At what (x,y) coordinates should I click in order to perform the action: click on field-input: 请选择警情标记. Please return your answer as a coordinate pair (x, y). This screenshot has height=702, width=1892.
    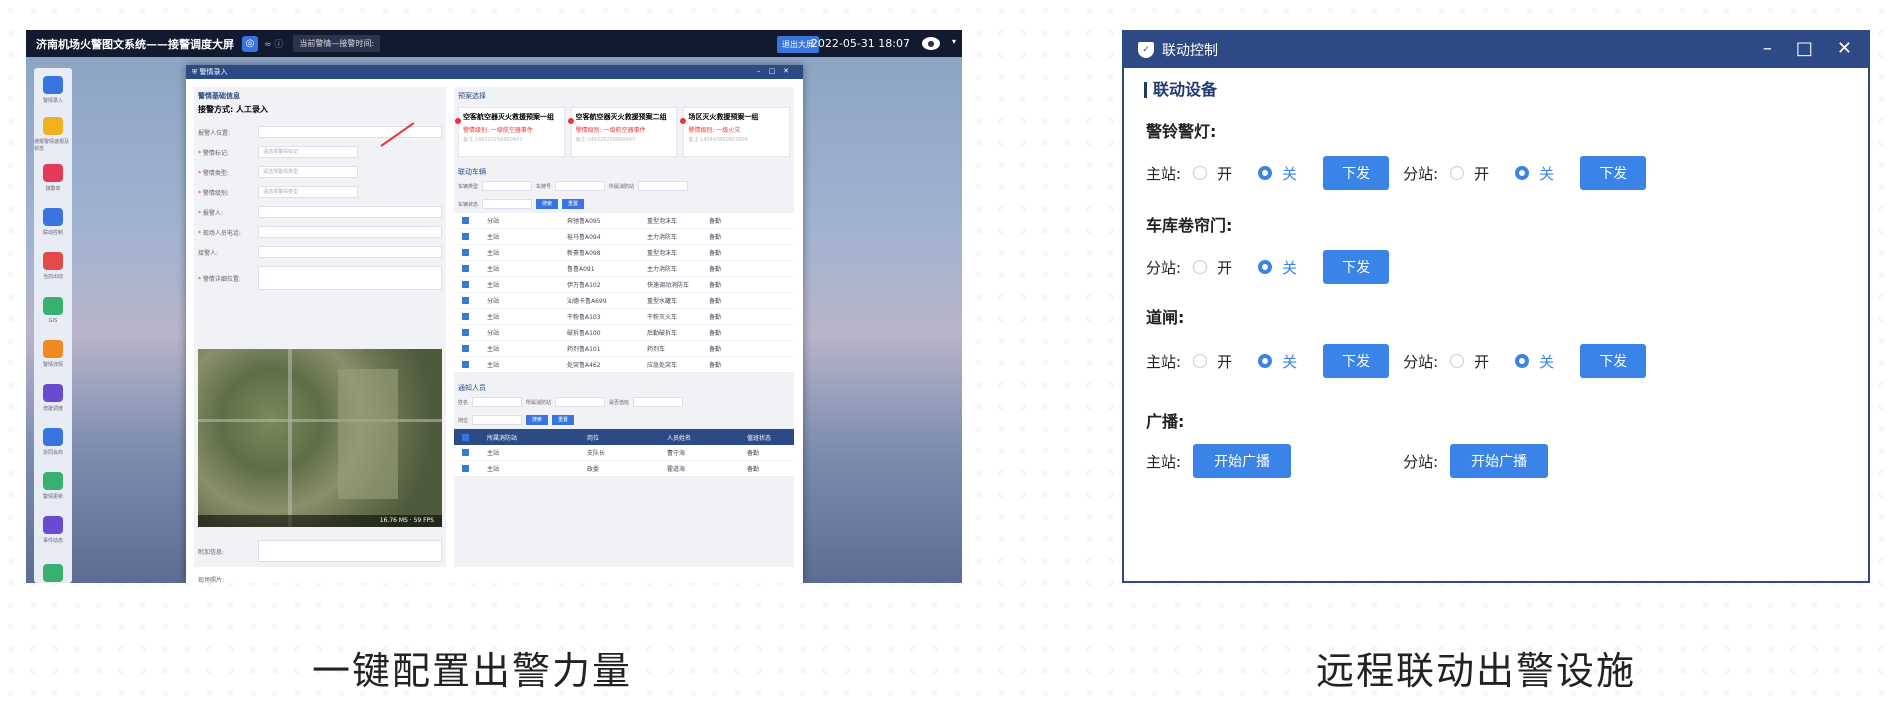
    Looking at the image, I should click on (308, 152).